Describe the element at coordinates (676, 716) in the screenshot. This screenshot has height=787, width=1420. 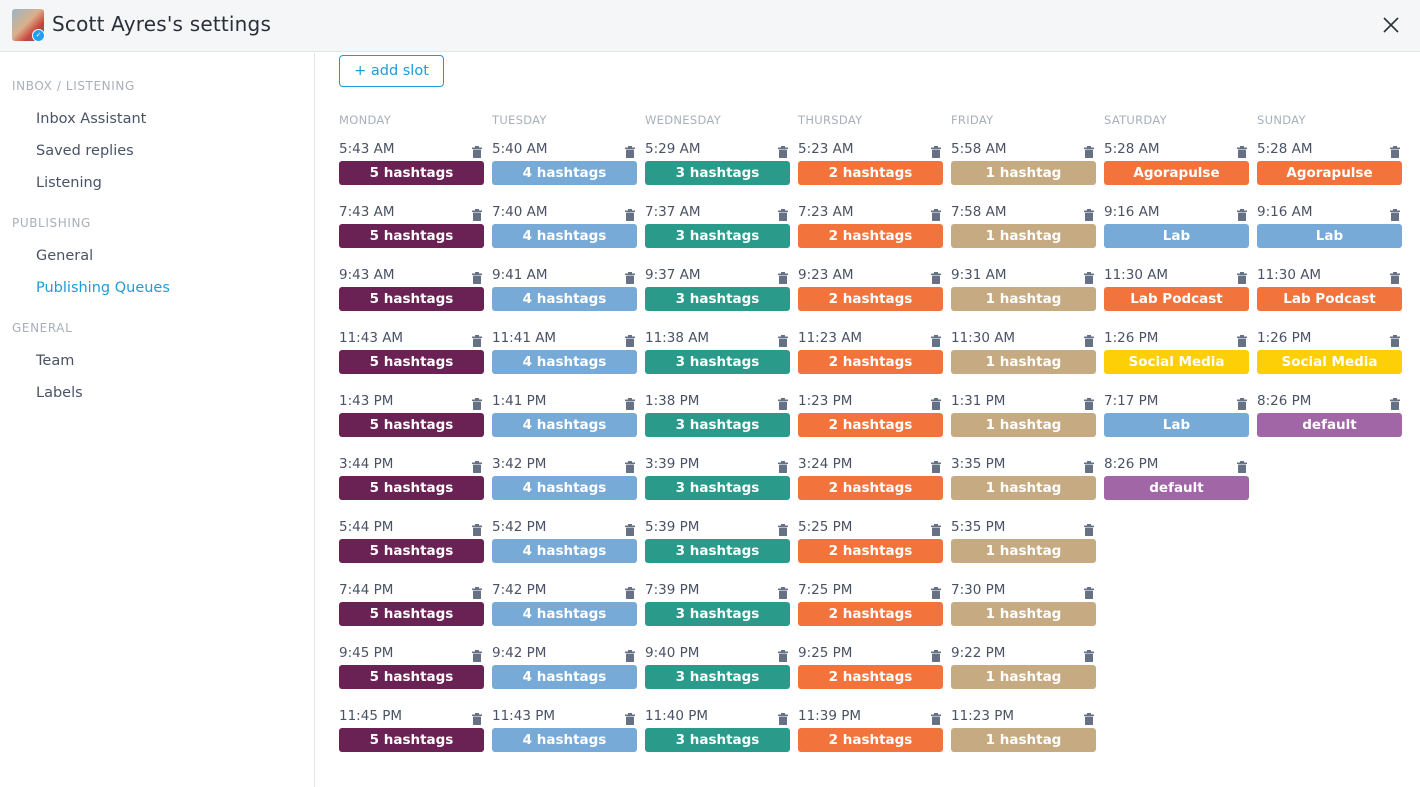
I see `slot-time: 11:40 PM` at that location.